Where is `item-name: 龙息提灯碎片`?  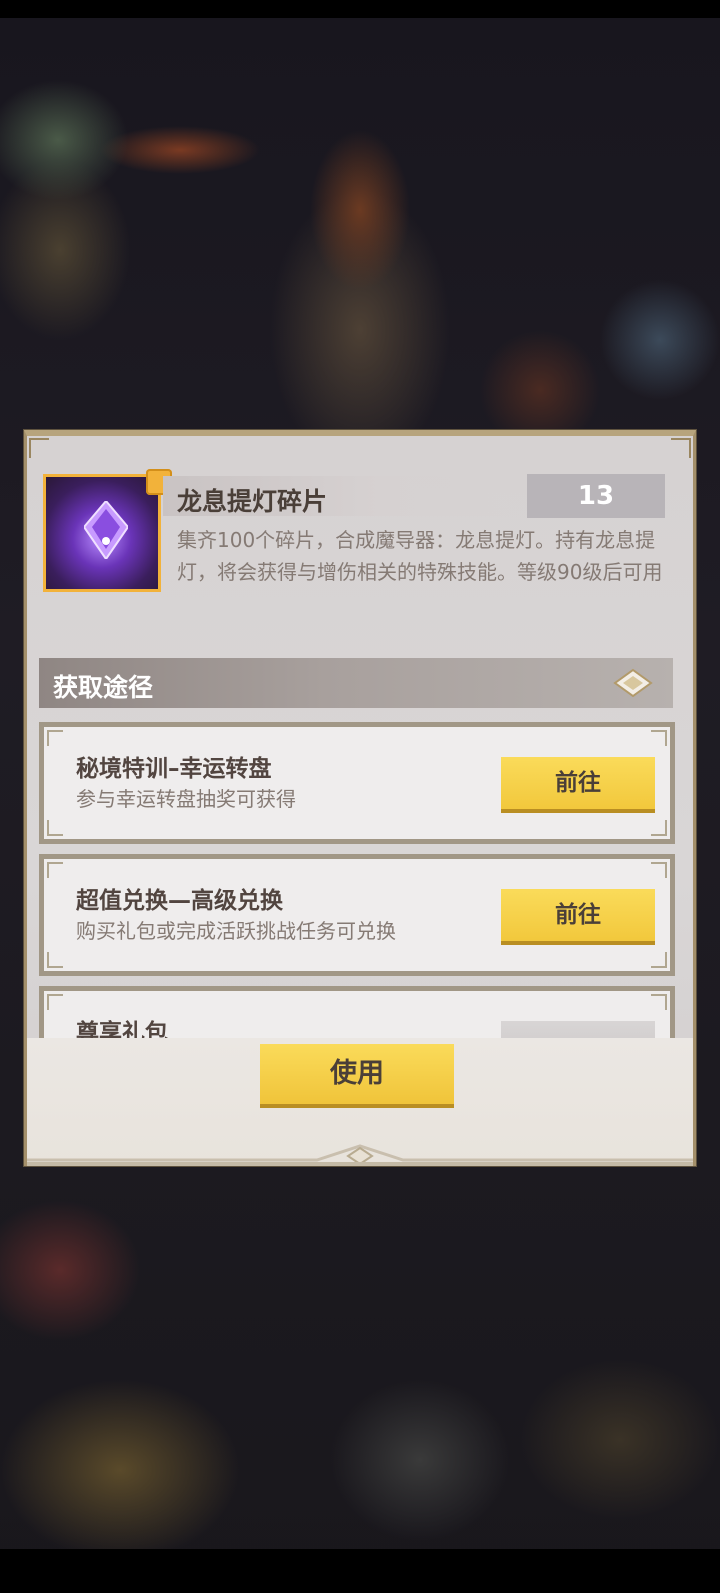
item-name: 龙息提灯碎片 is located at coordinates (252, 501).